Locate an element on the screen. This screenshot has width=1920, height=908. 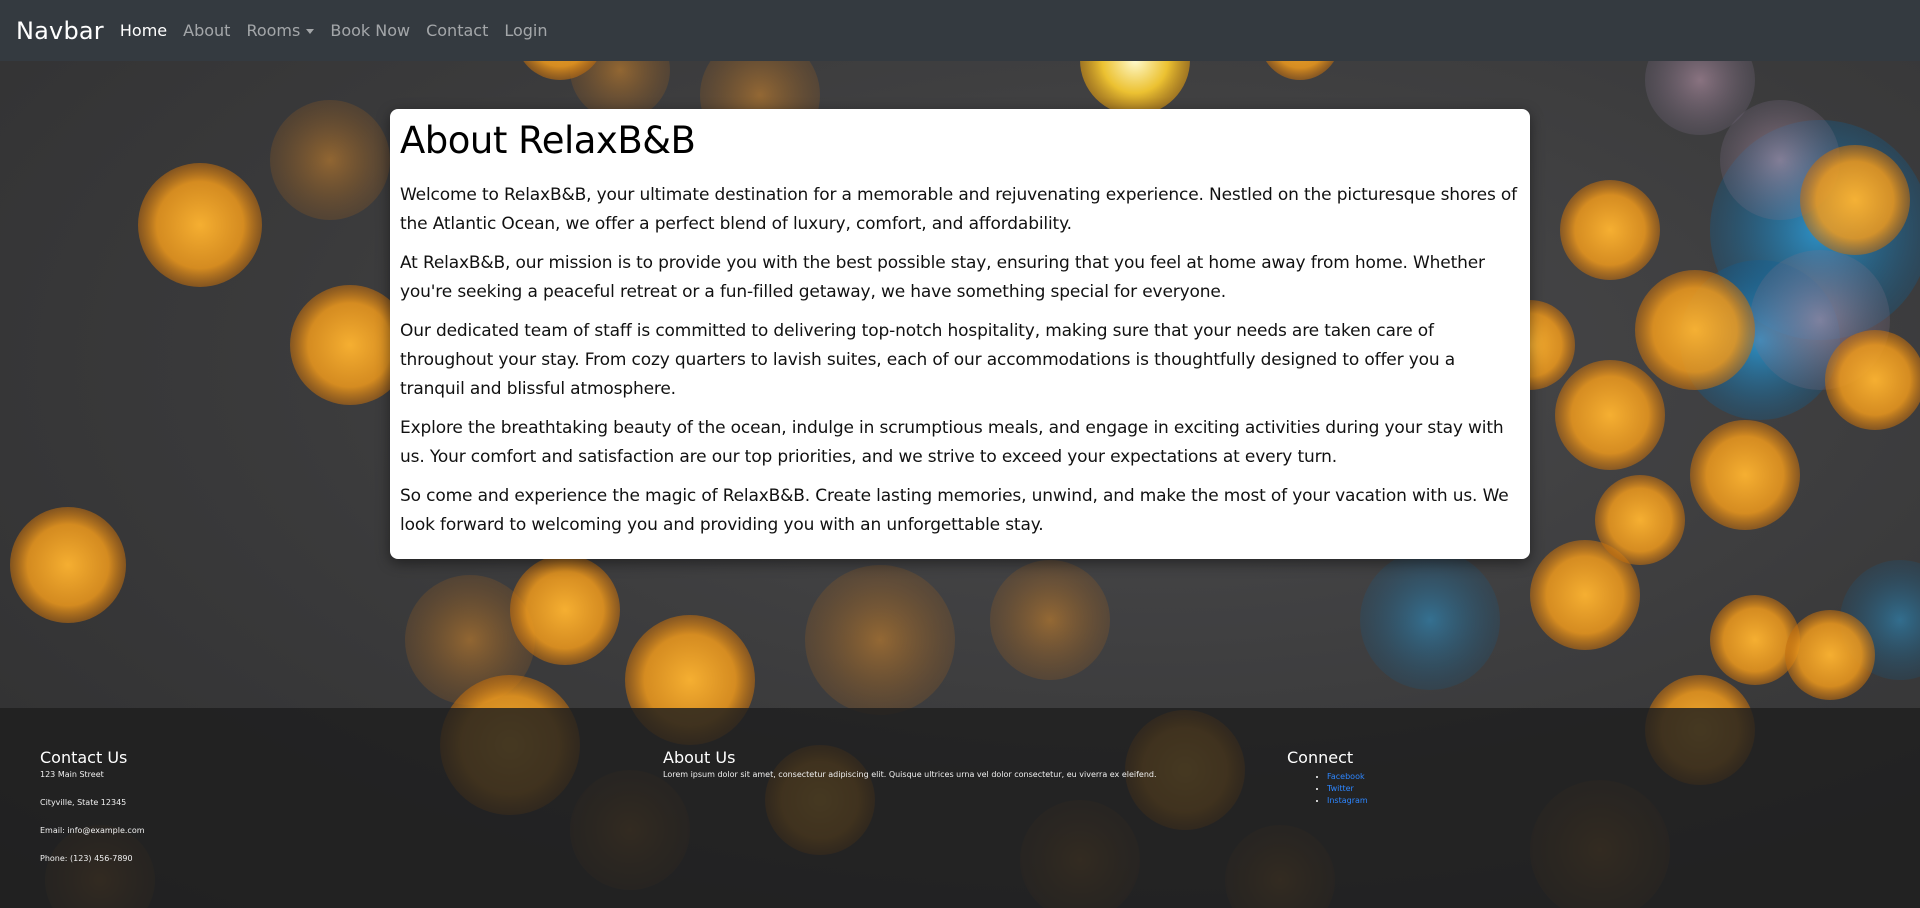
nav-item-label: Login is located at coordinates (526, 30).